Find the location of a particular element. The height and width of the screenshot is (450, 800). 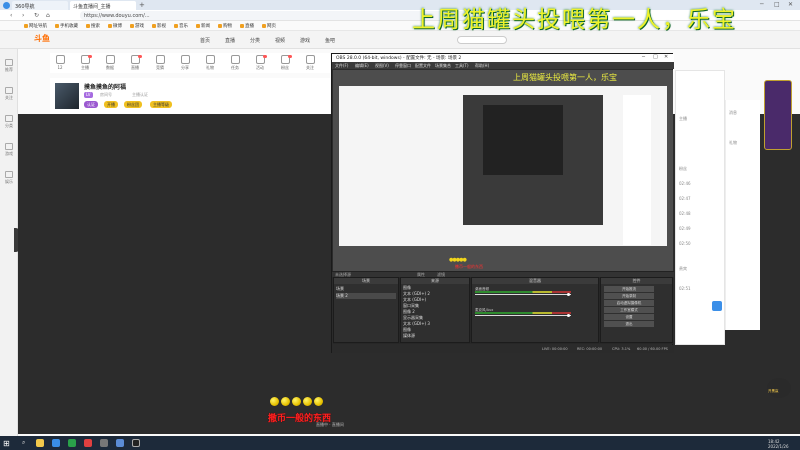

menu-tools: 工具(T) is located at coordinates (462, 66).